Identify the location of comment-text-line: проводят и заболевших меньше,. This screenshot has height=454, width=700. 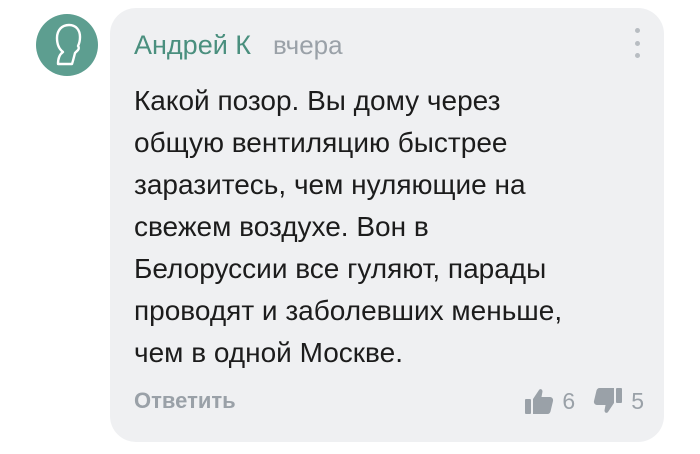
(348, 310).